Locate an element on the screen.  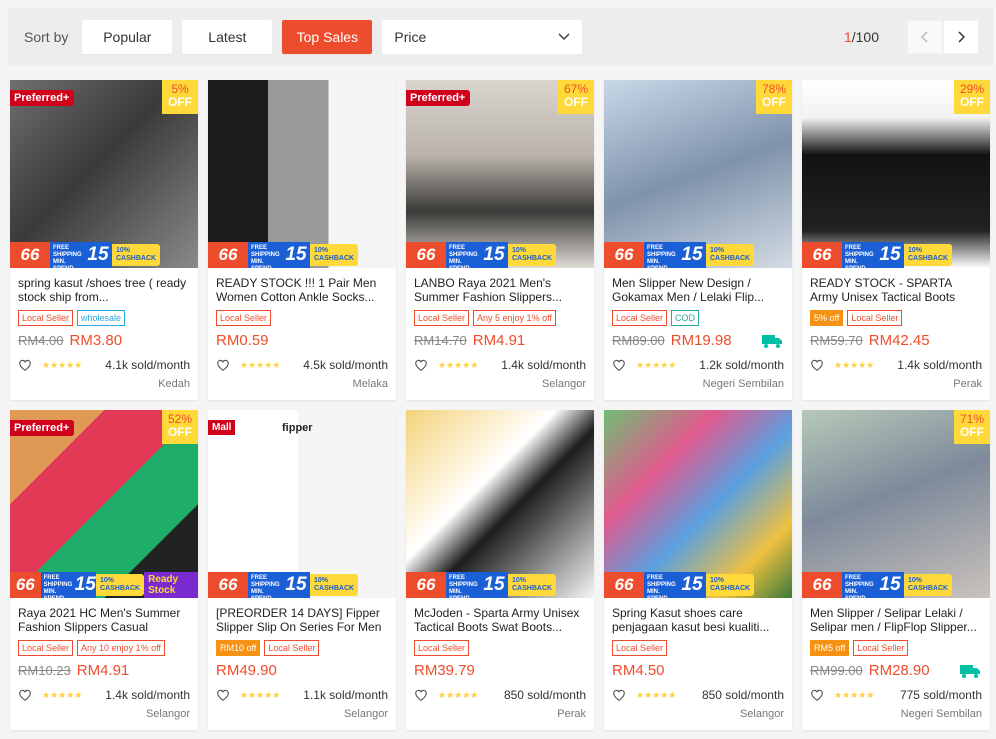
sold-count: 4.5k sold/month is located at coordinates (345, 365).